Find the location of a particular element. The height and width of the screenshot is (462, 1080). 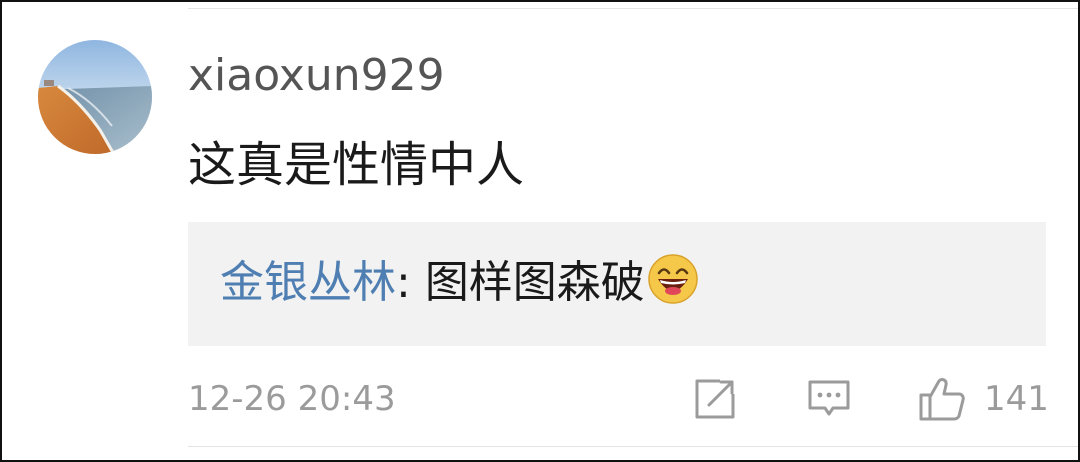

thumbs-up-icon is located at coordinates (942, 399).